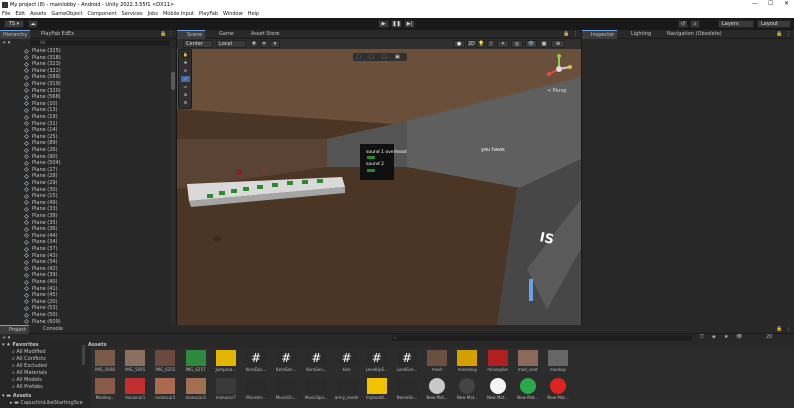 The height and width of the screenshot is (408, 794). What do you see at coordinates (347, 364) in the screenshot?
I see `asset-item: # kick` at bounding box center [347, 364].